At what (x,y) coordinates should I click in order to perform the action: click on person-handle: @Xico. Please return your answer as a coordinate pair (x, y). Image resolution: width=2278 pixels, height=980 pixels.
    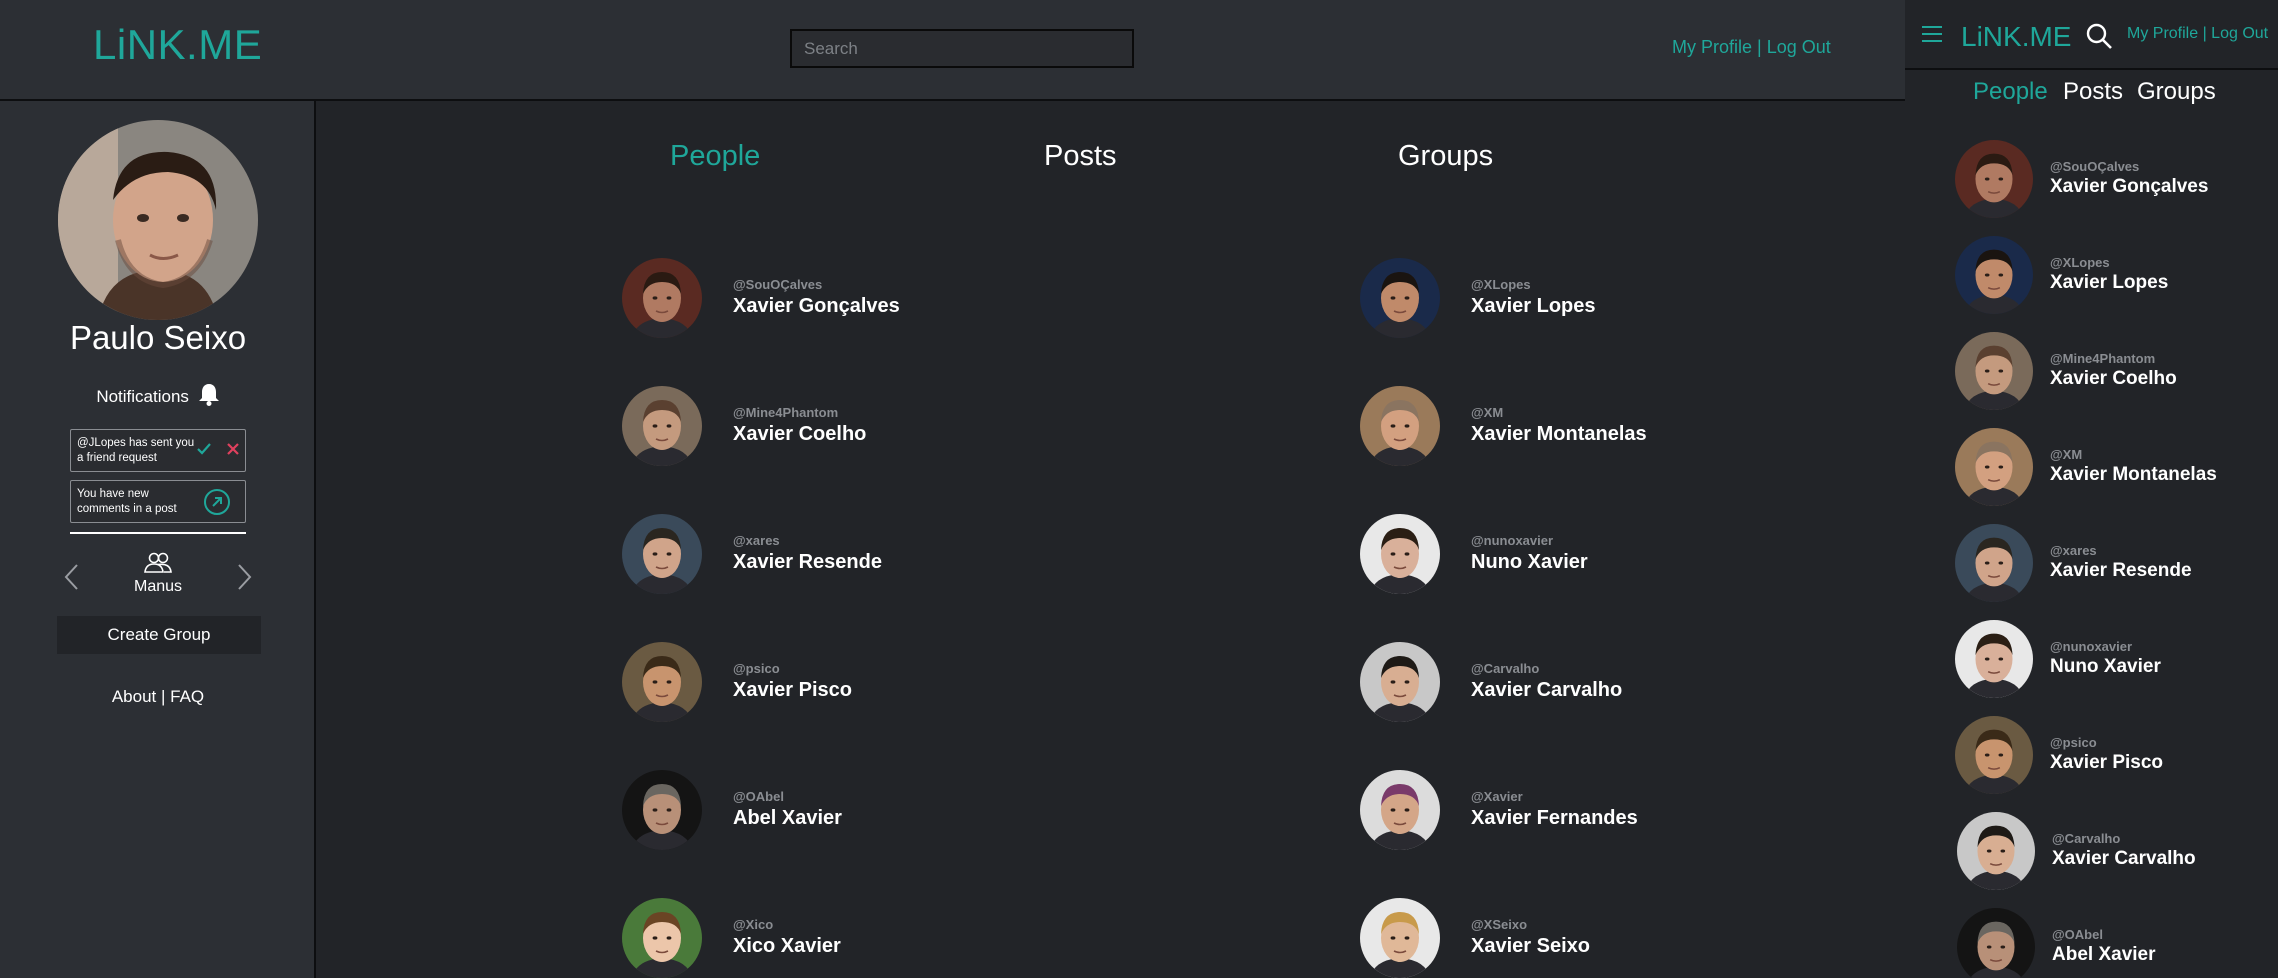
    Looking at the image, I should click on (753, 924).